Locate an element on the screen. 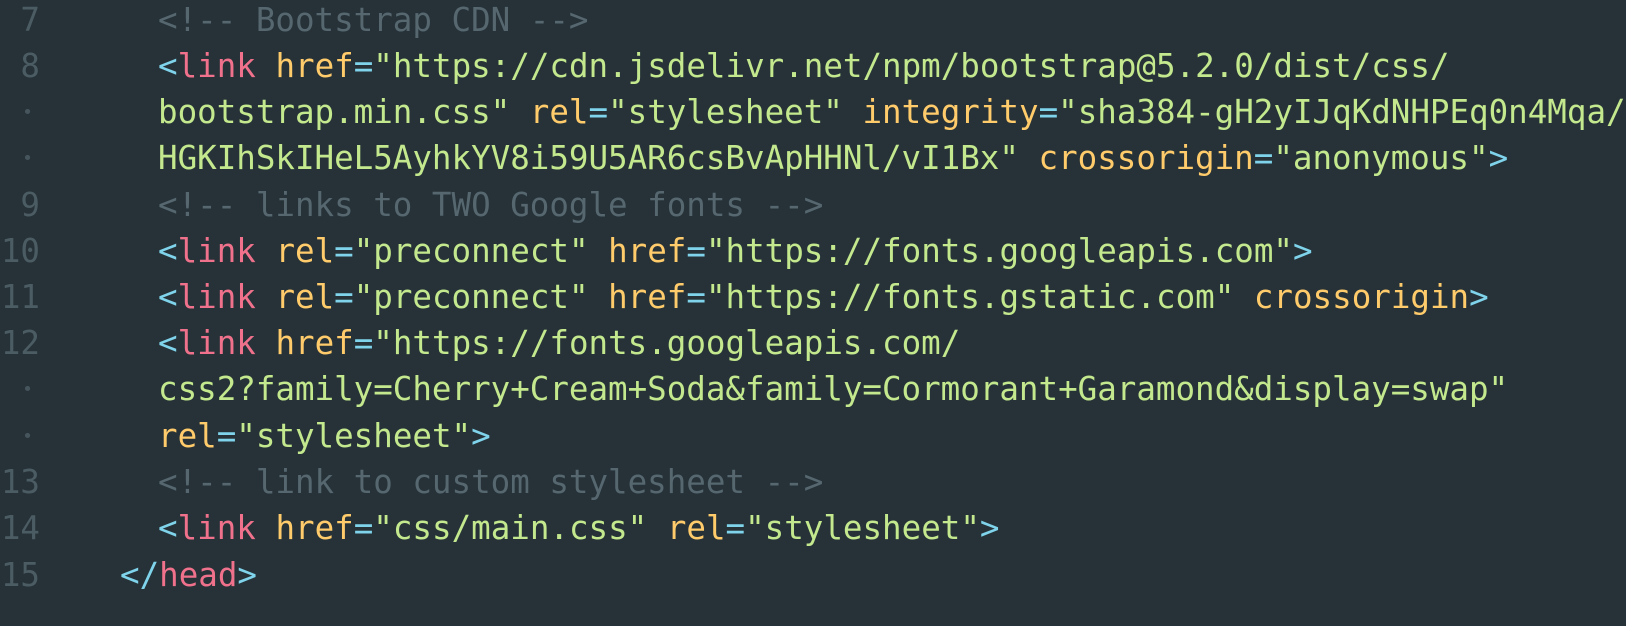 Image resolution: width=1626 pixels, height=626 pixels. token-str: "stylesheet" is located at coordinates (862, 528).